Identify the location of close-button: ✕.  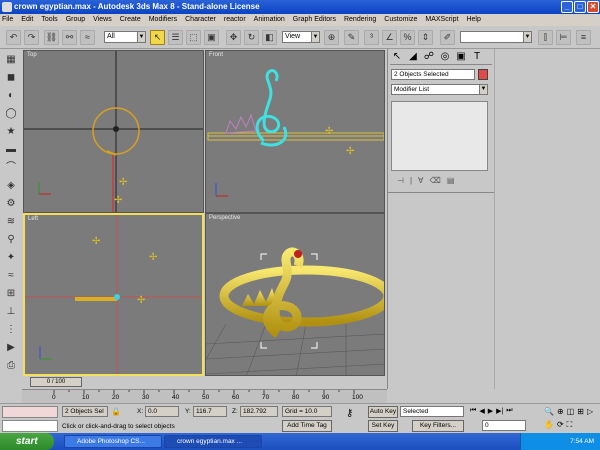
(593, 7).